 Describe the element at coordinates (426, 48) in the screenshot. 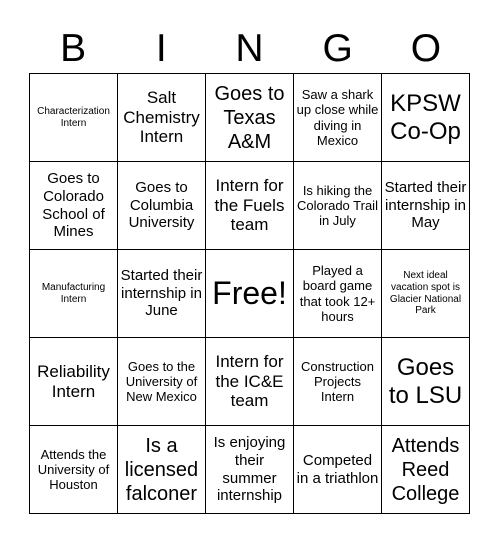

I see `header-letter-o: O` at that location.